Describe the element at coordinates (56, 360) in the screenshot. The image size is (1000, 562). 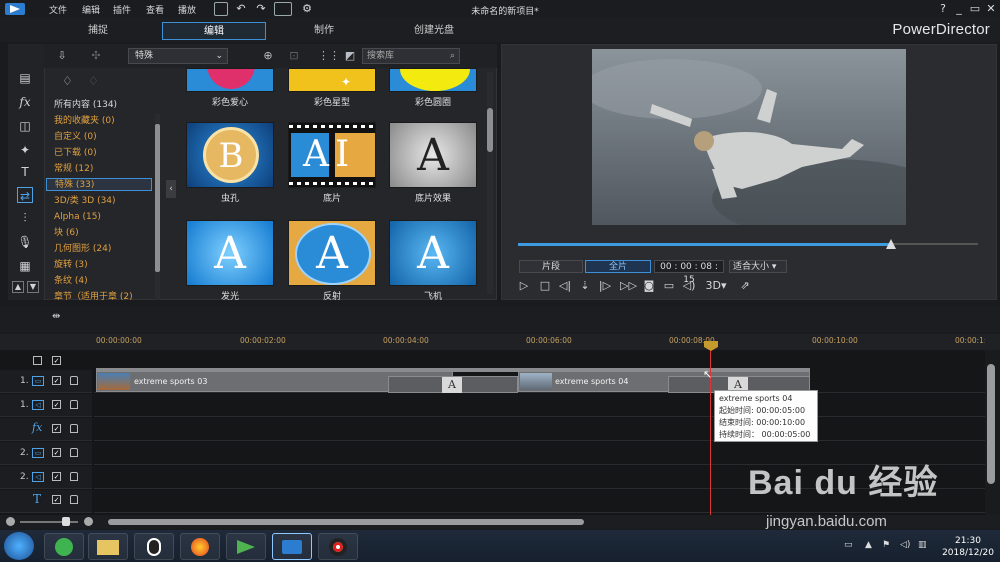
I see `enable-all-checkbox: ✓` at that location.